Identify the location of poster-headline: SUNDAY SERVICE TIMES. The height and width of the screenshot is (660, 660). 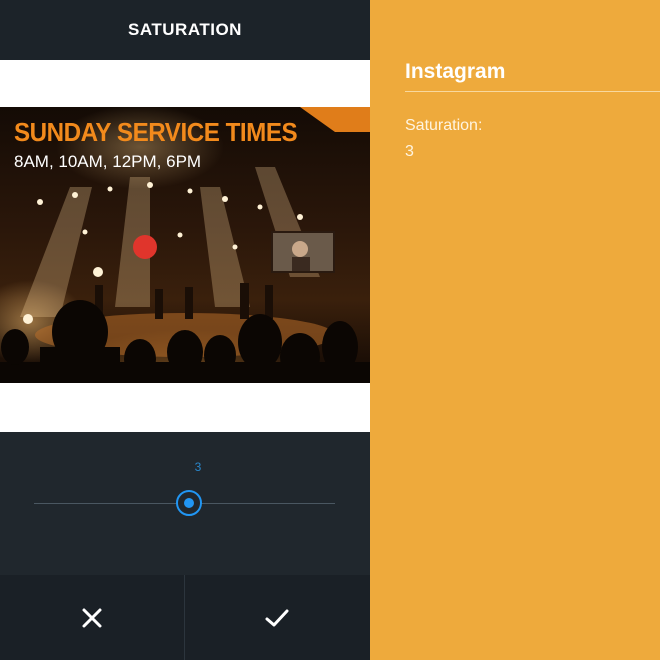
(156, 132).